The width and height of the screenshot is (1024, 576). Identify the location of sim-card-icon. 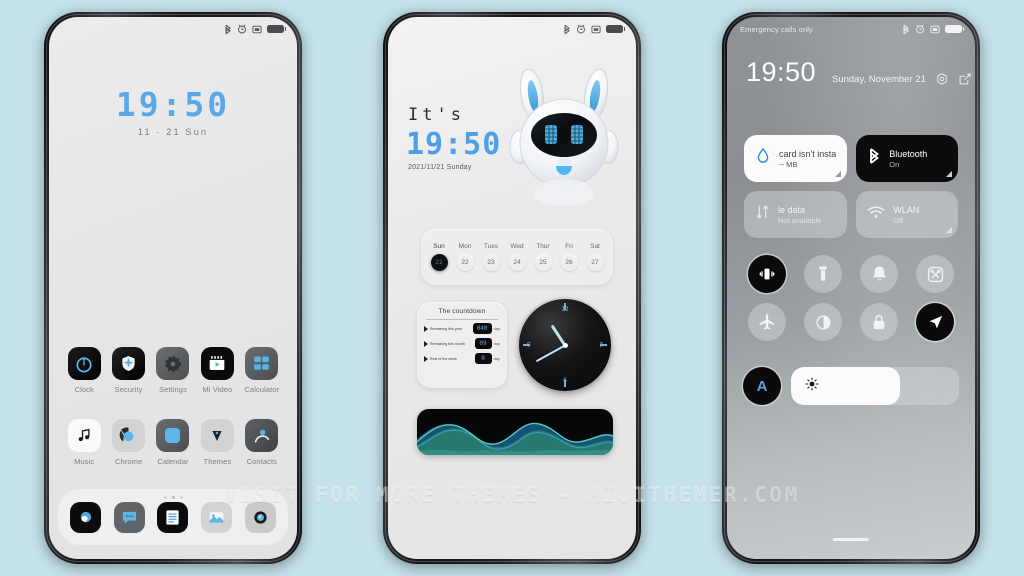
(935, 29).